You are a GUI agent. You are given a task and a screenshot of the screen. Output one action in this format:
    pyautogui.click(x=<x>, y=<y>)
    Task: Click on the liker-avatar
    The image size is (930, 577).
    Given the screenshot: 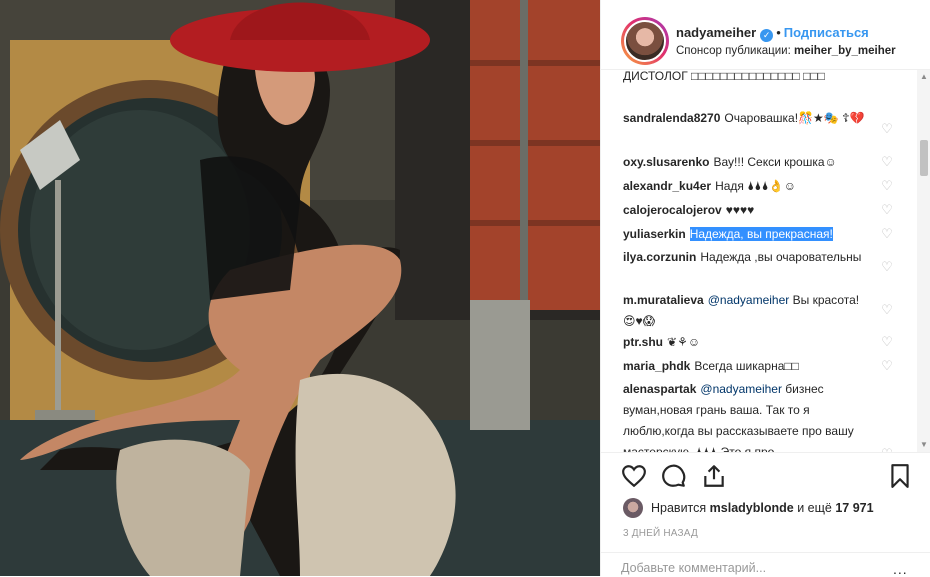 What is the action you would take?
    pyautogui.click(x=633, y=508)
    